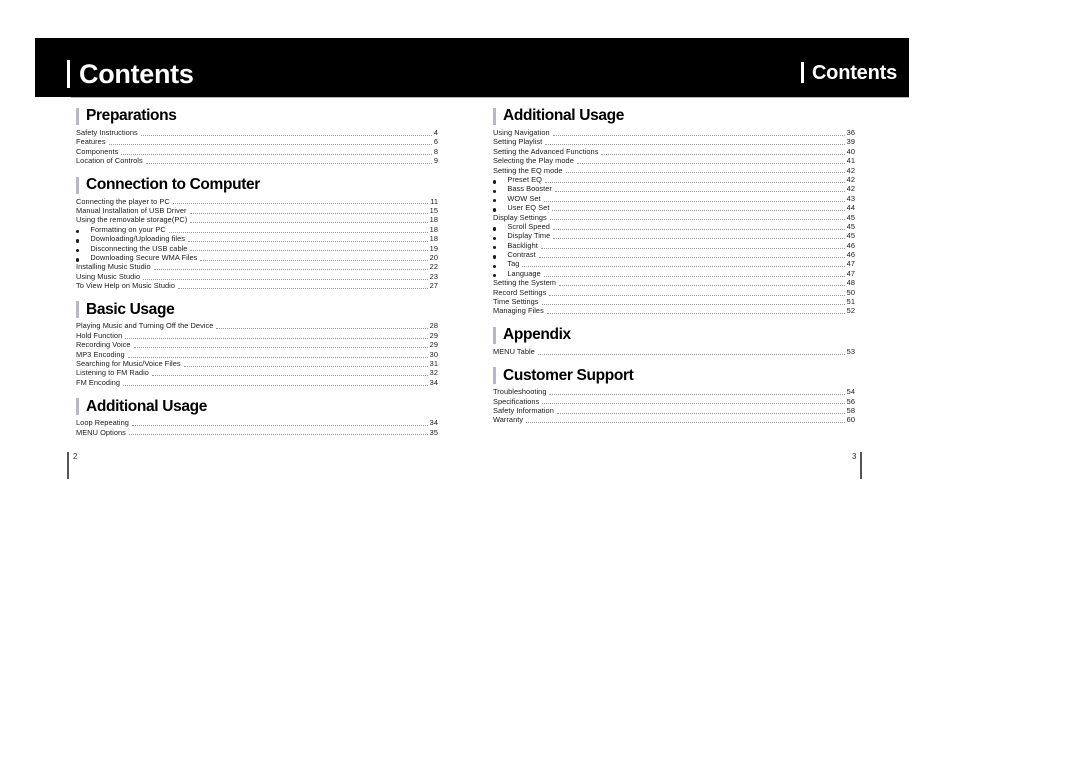 Image resolution: width=1080 pixels, height=763 pixels. What do you see at coordinates (521, 132) in the screenshot?
I see `toc-entry-label: Using Navigation` at bounding box center [521, 132].